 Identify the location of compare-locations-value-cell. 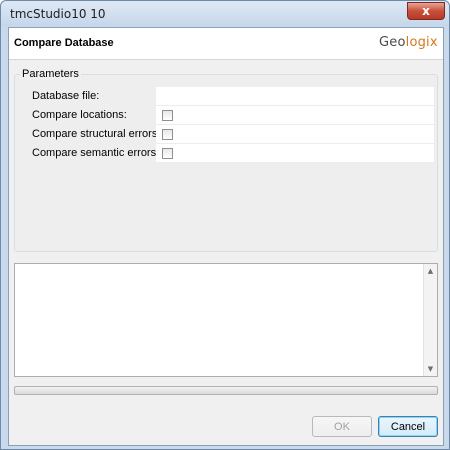
(295, 115).